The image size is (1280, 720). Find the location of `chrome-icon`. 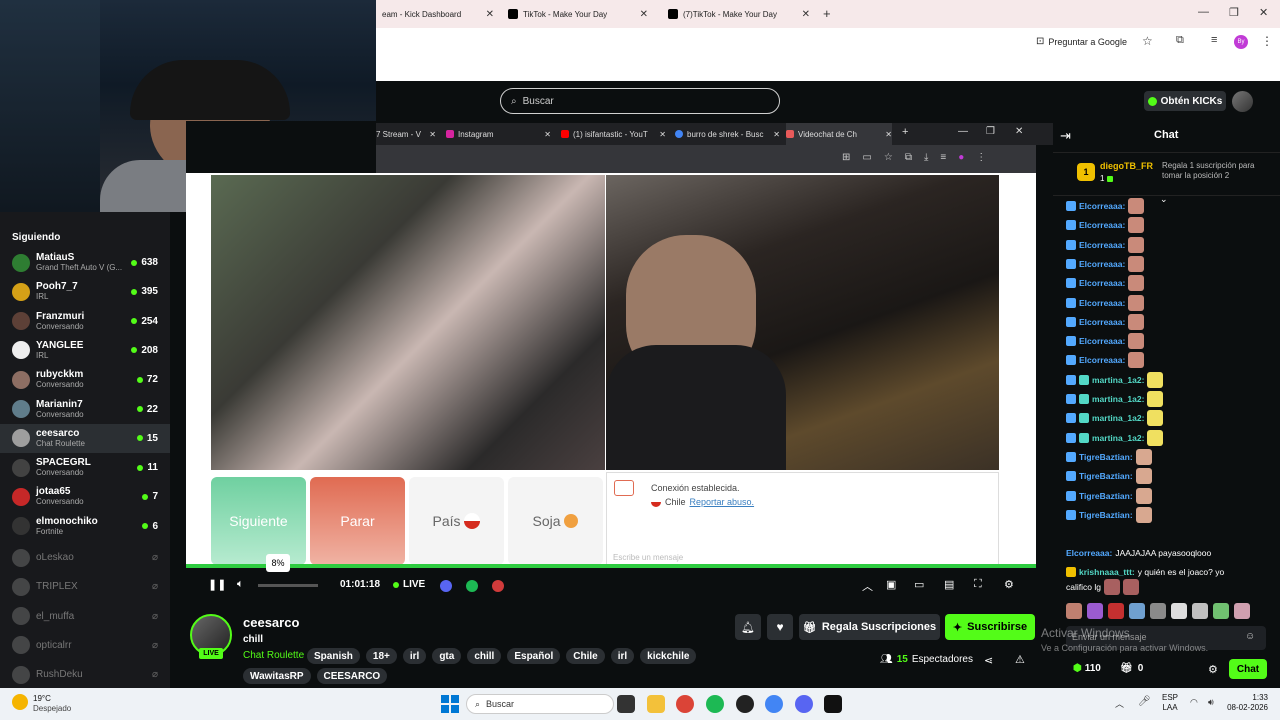

chrome-icon is located at coordinates (685, 704).